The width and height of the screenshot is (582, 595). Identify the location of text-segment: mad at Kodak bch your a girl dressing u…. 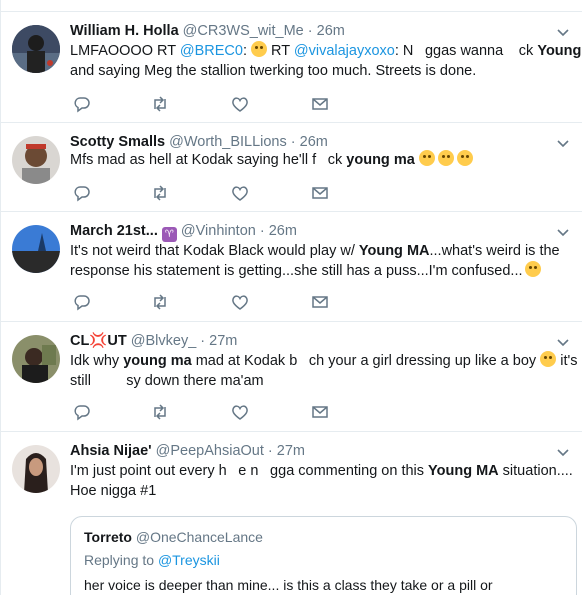
(366, 361).